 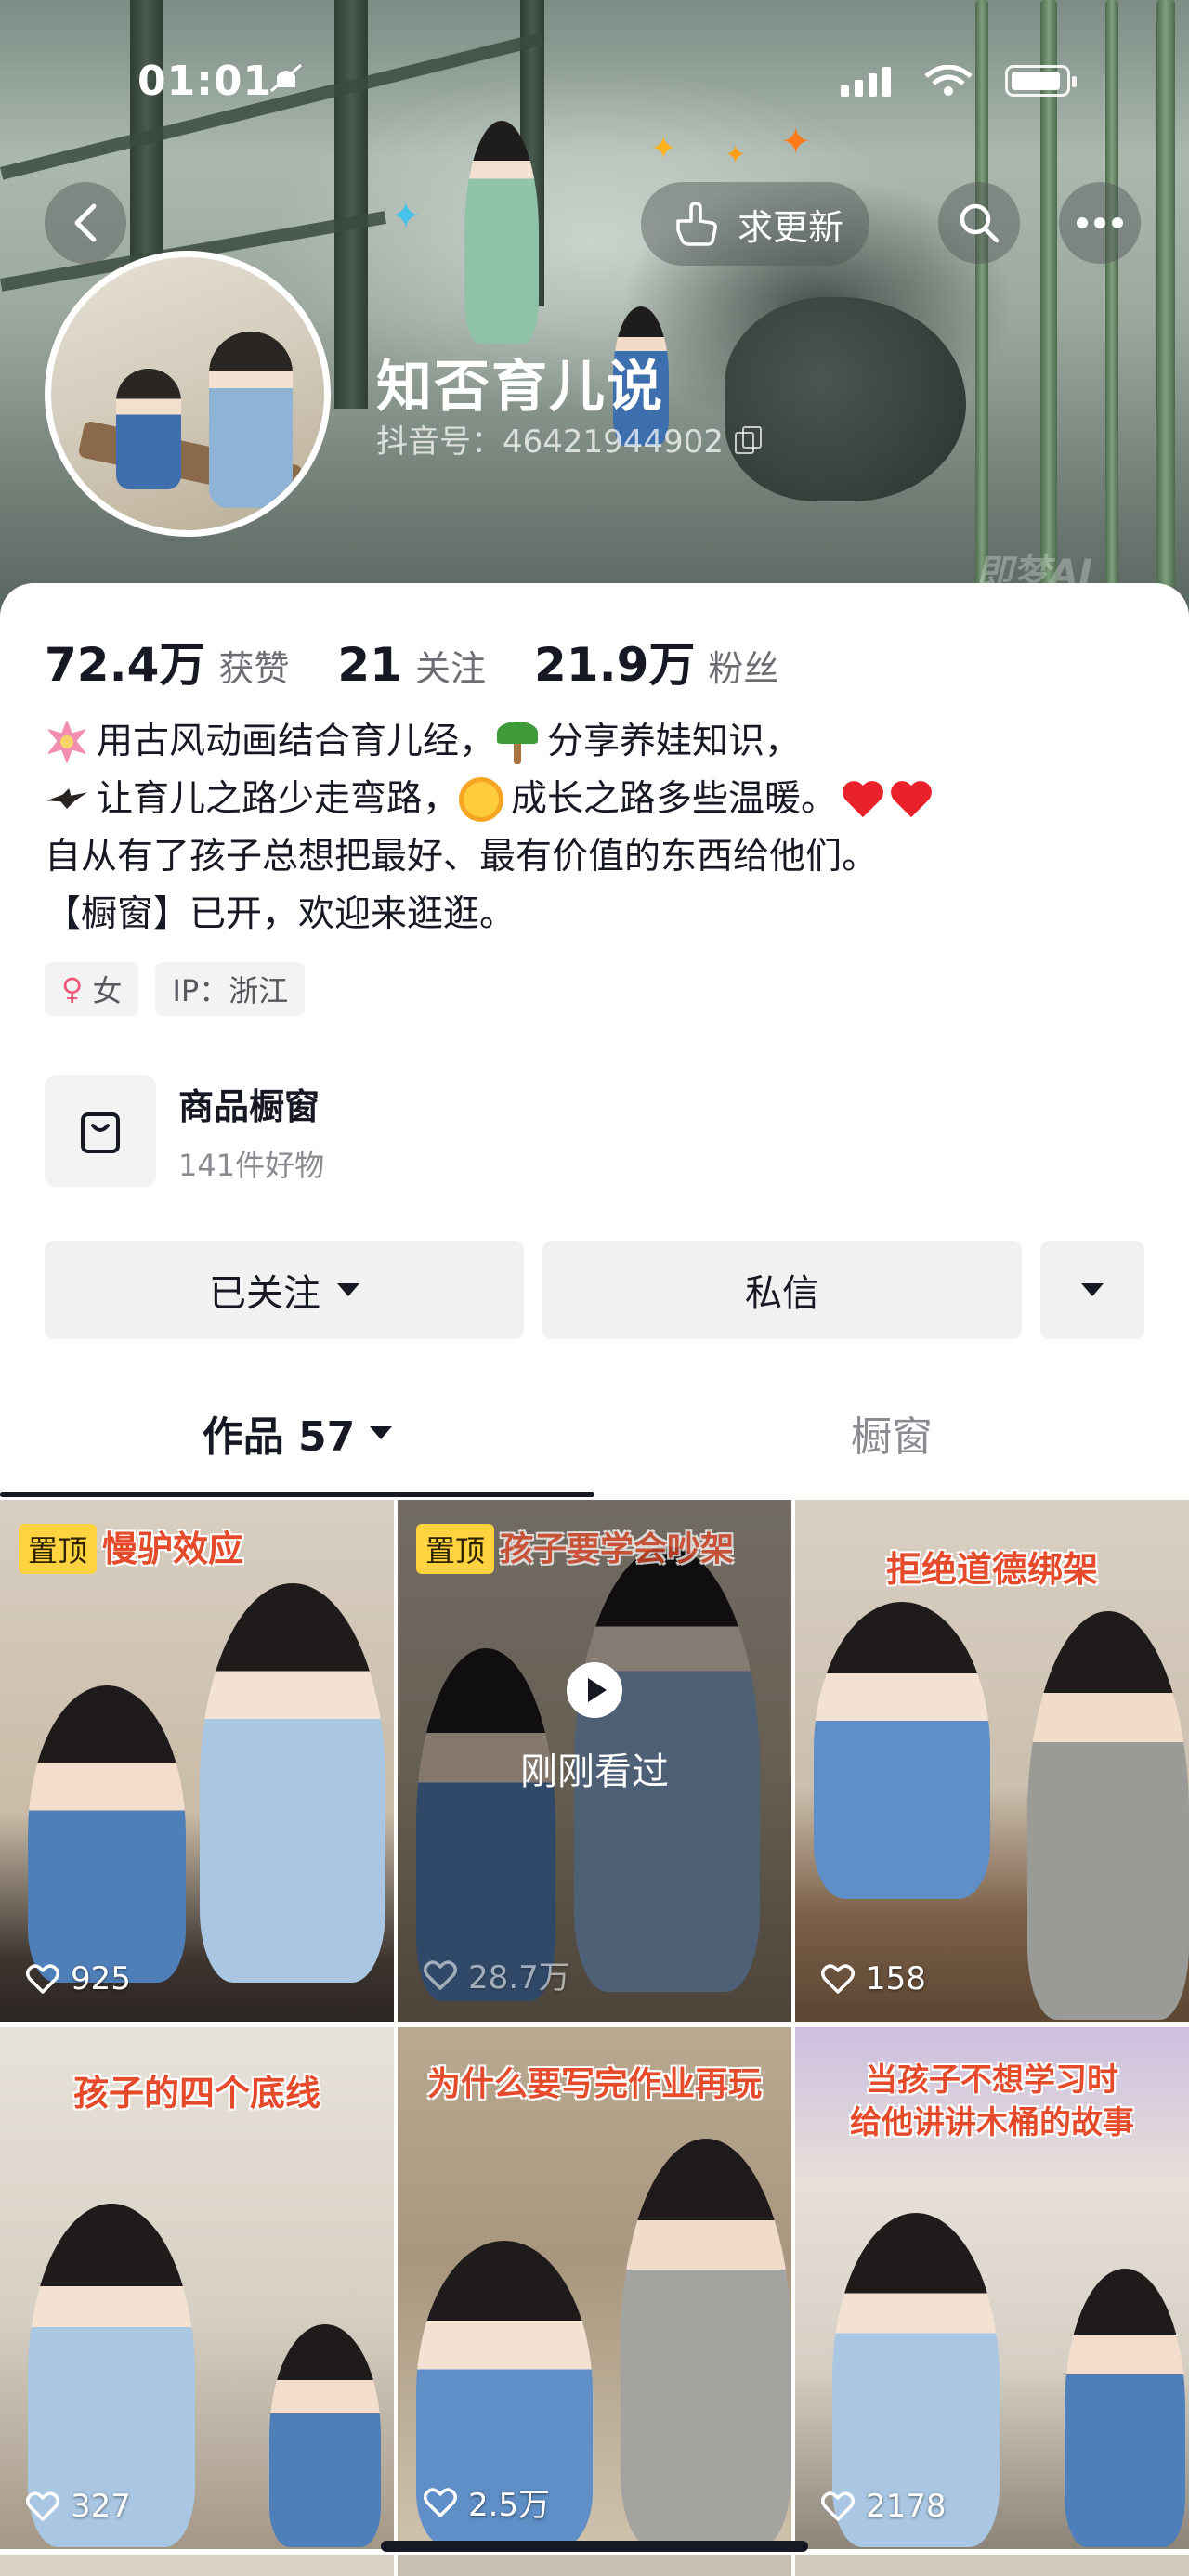 I want to click on video-likes: 925, so click(x=78, y=1978).